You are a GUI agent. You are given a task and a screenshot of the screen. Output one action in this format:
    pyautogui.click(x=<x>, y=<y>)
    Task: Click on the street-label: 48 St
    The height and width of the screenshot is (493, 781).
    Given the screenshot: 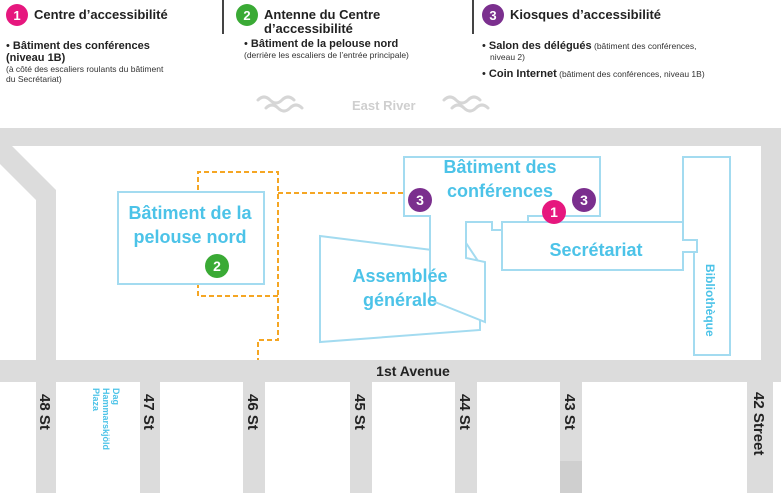 What is the action you would take?
    pyautogui.click(x=44, y=412)
    